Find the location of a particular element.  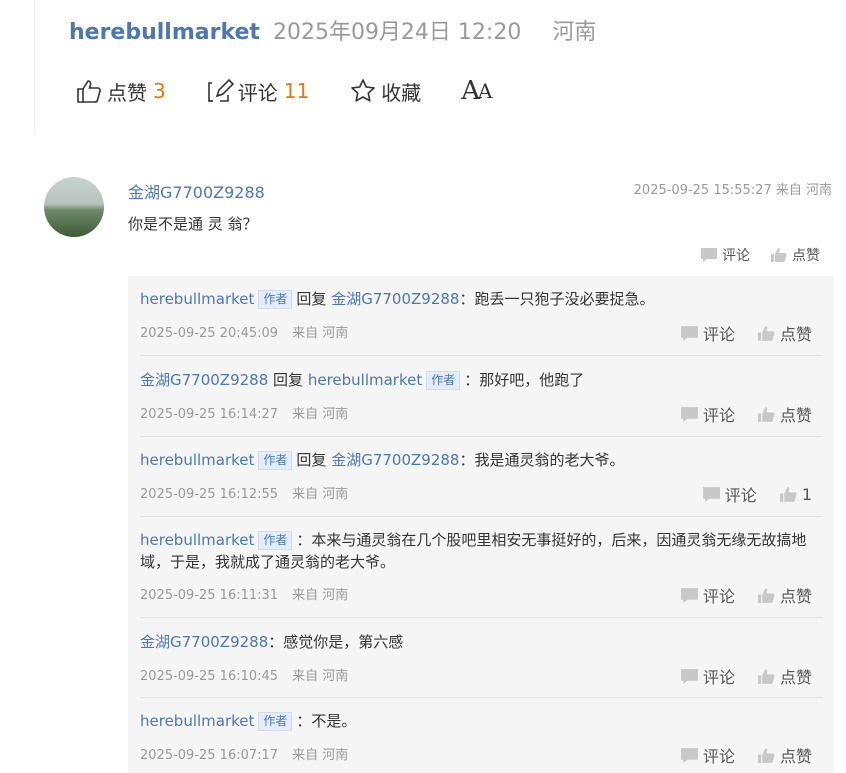

reply-target: herebullmarket is located at coordinates (365, 380).